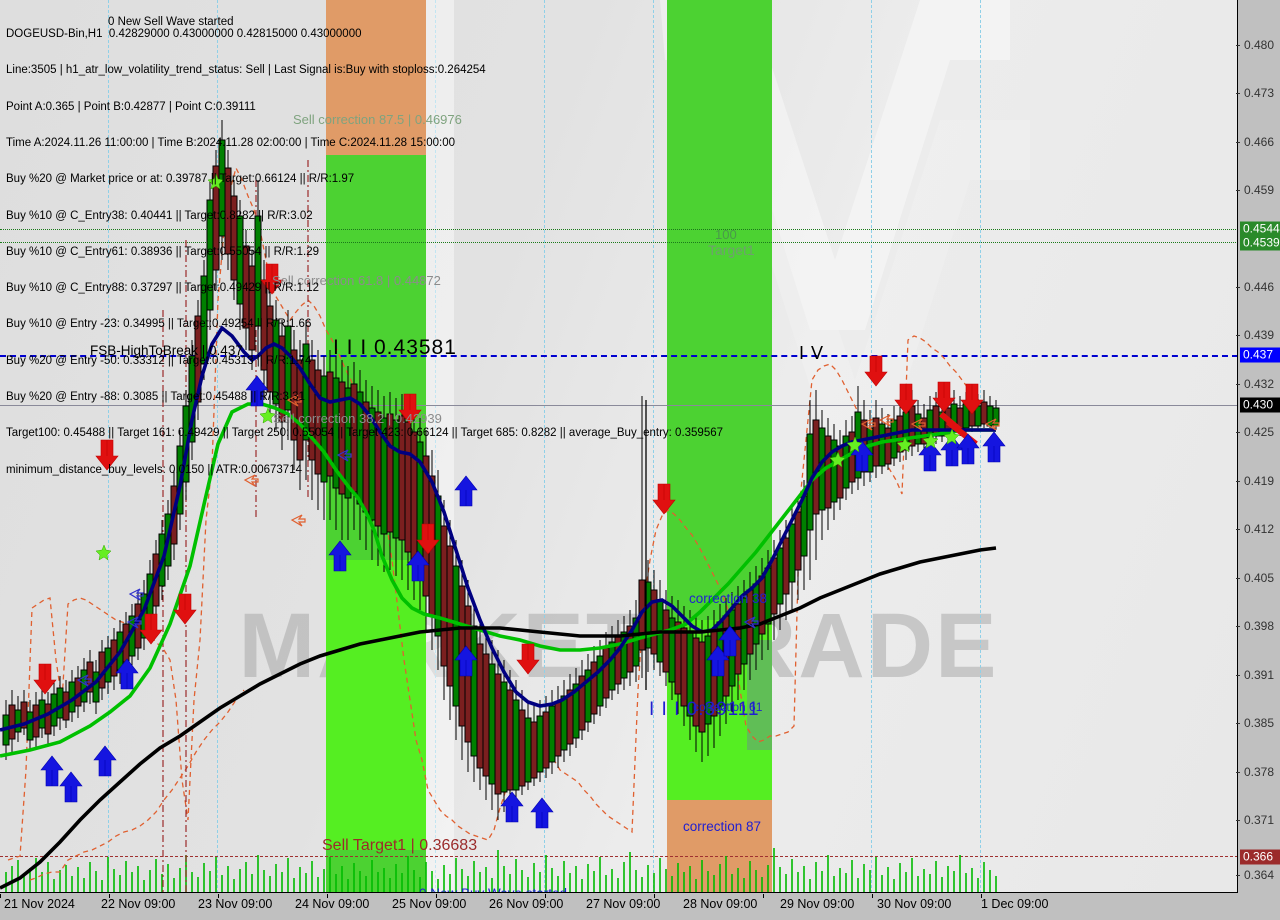 This screenshot has width=1280, height=920. I want to click on price-label-target-lower: 0.4539, so click(1260, 243).